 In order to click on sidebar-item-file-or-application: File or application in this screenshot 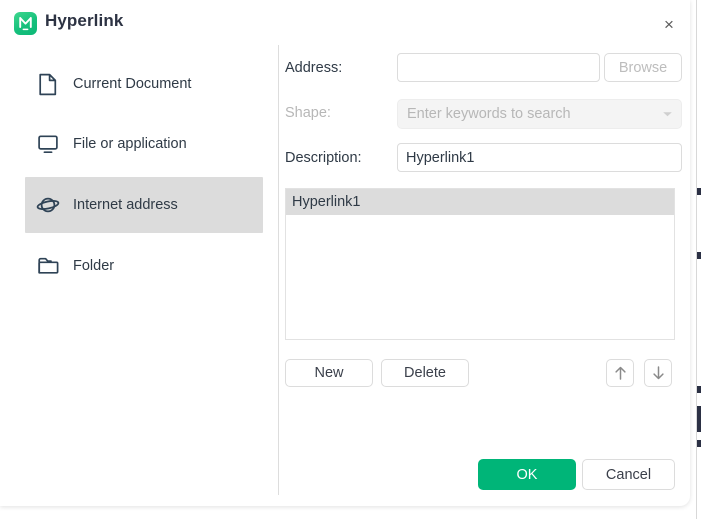, I will do `click(144, 144)`.